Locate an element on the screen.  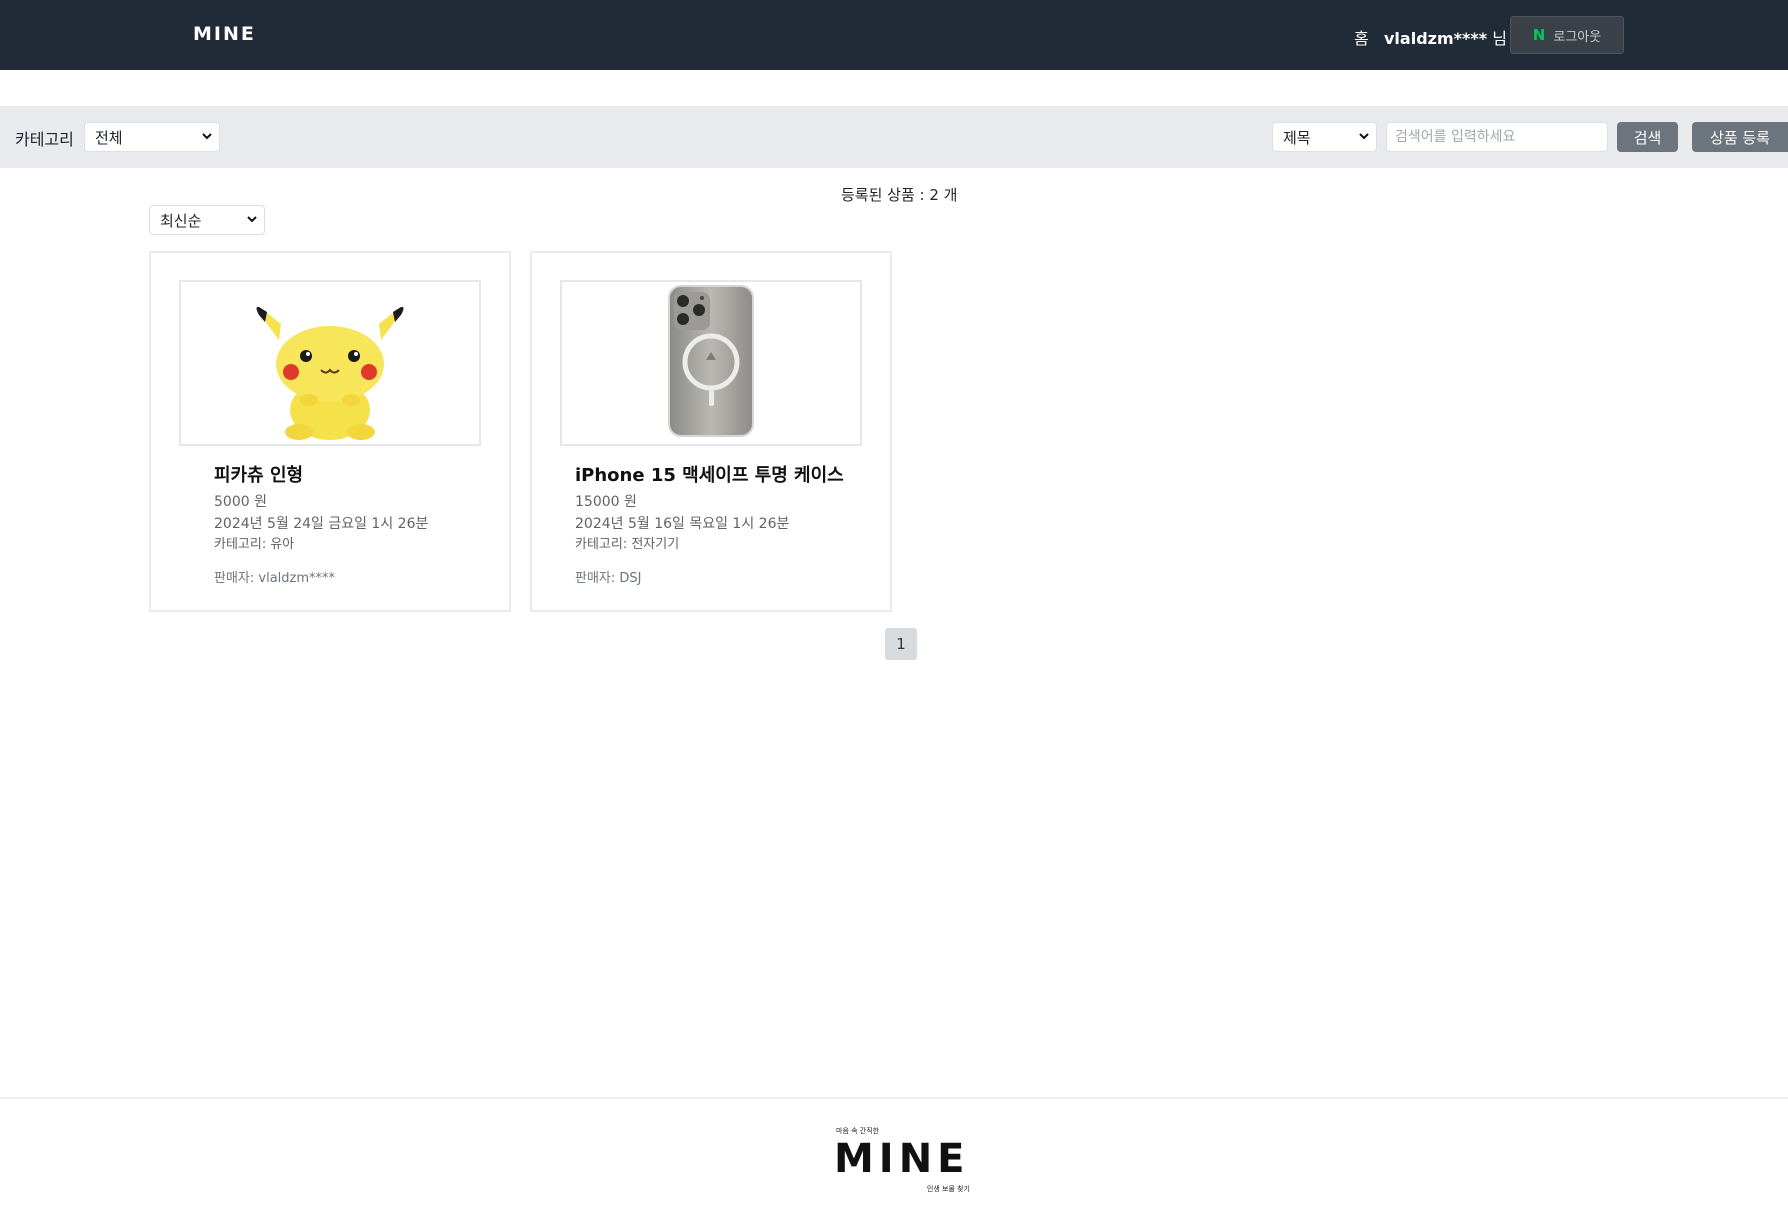
product-category: 카테고리: 유아 is located at coordinates (254, 544).